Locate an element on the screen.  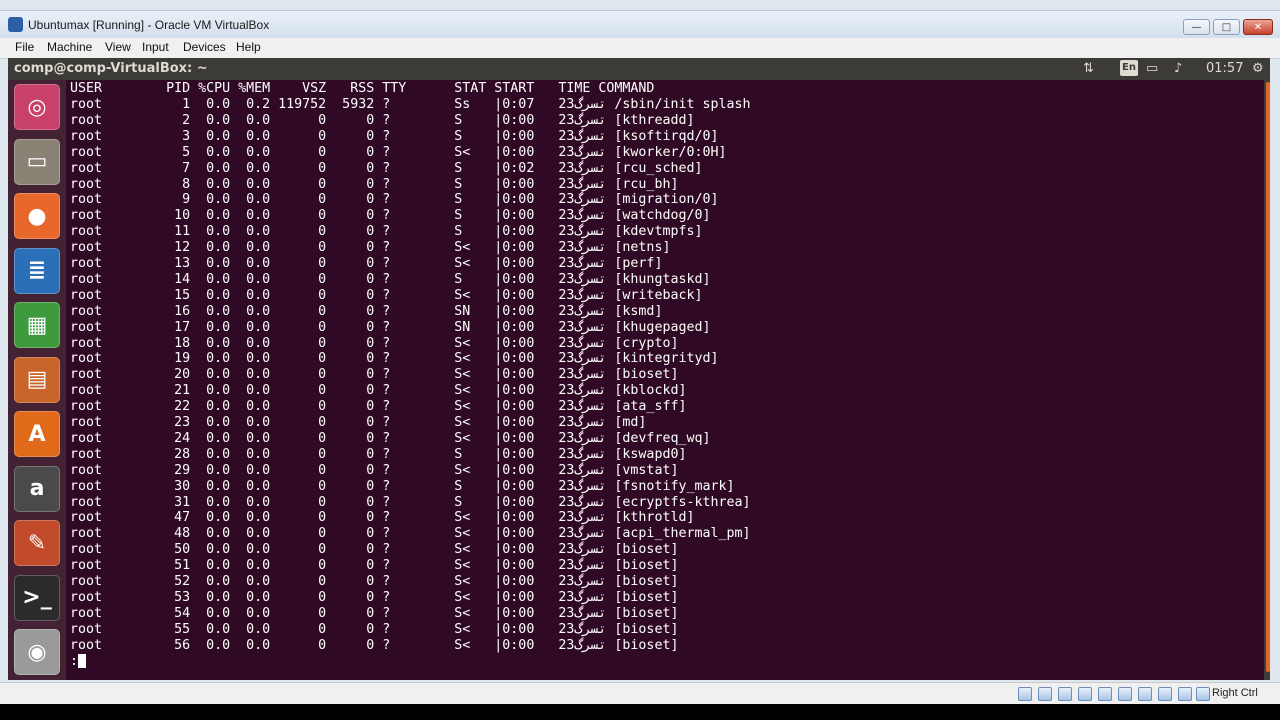
prompt-text: : is located at coordinates (74, 661).